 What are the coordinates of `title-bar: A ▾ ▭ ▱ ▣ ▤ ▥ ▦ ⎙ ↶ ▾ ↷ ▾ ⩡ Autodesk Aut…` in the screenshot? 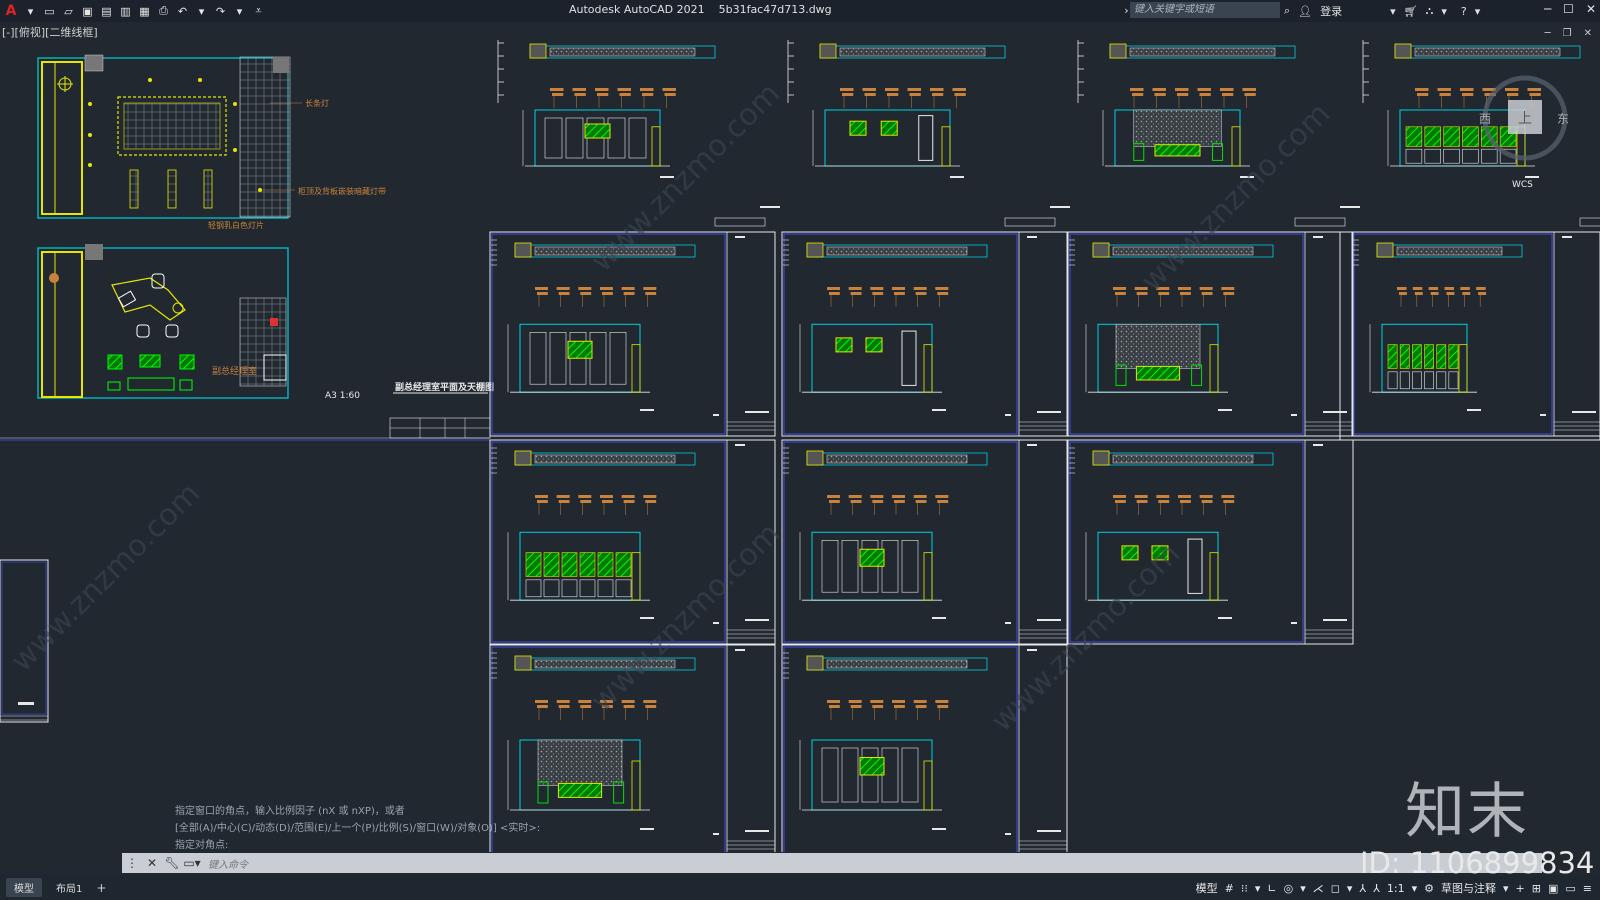 It's located at (800, 11).